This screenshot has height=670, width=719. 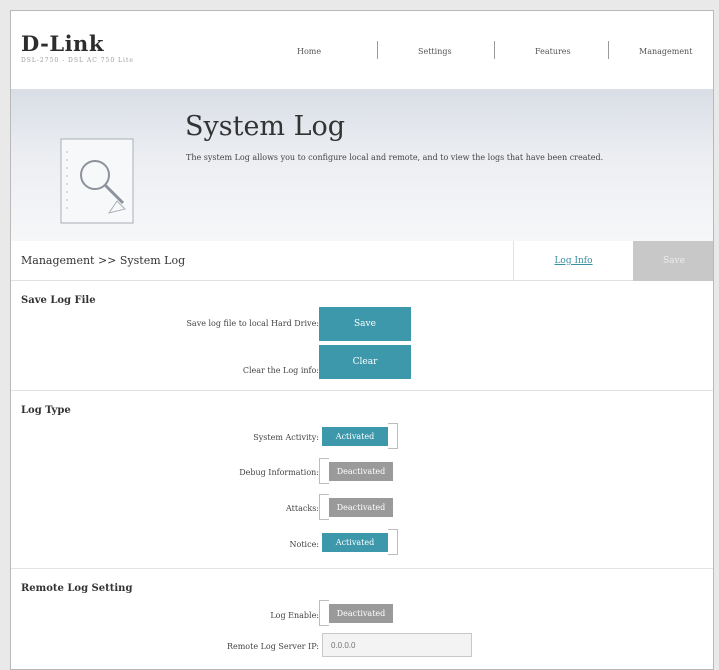 I want to click on system-log-icon, so click(x=97, y=181).